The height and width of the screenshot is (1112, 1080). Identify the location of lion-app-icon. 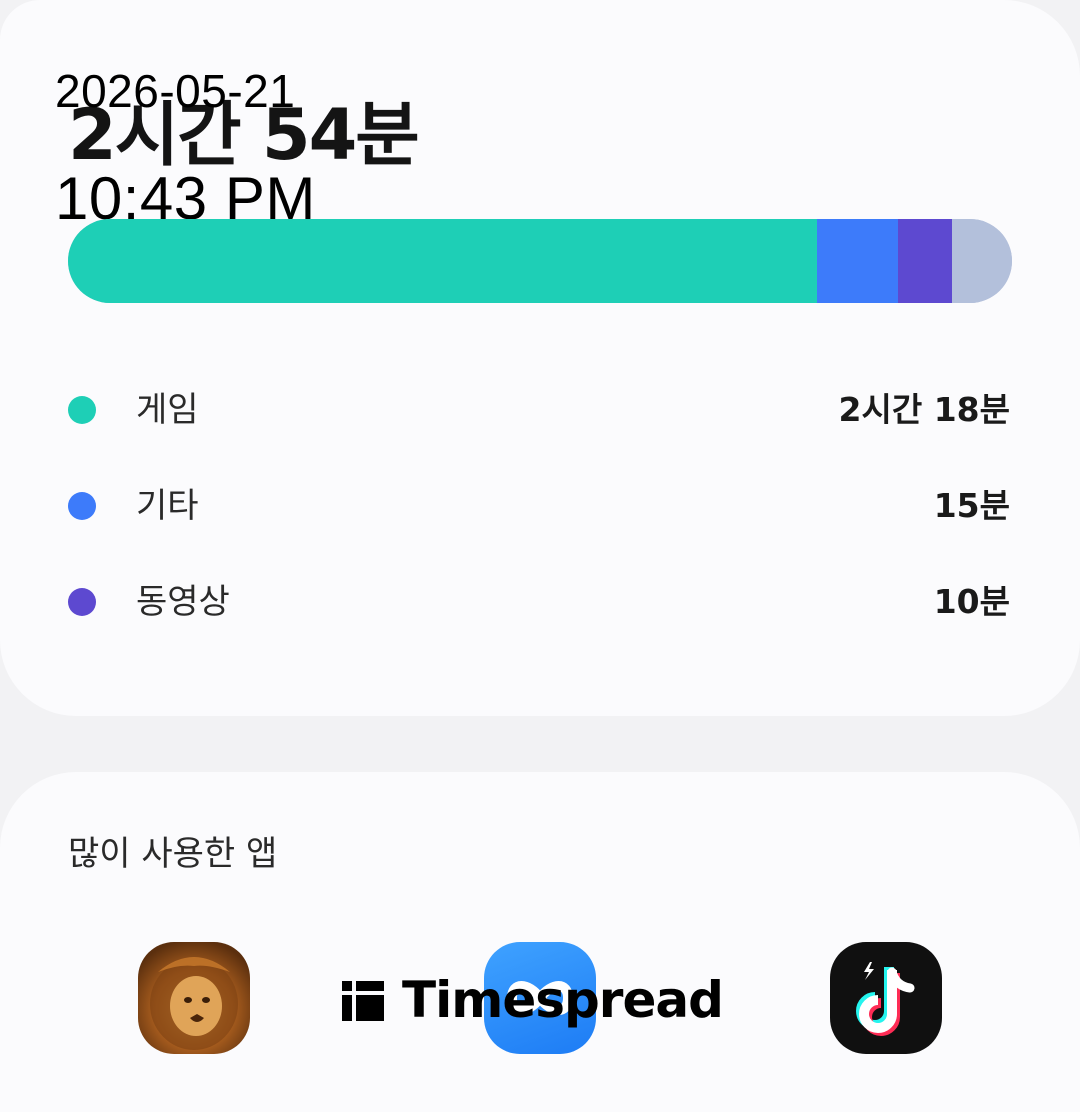
(194, 998).